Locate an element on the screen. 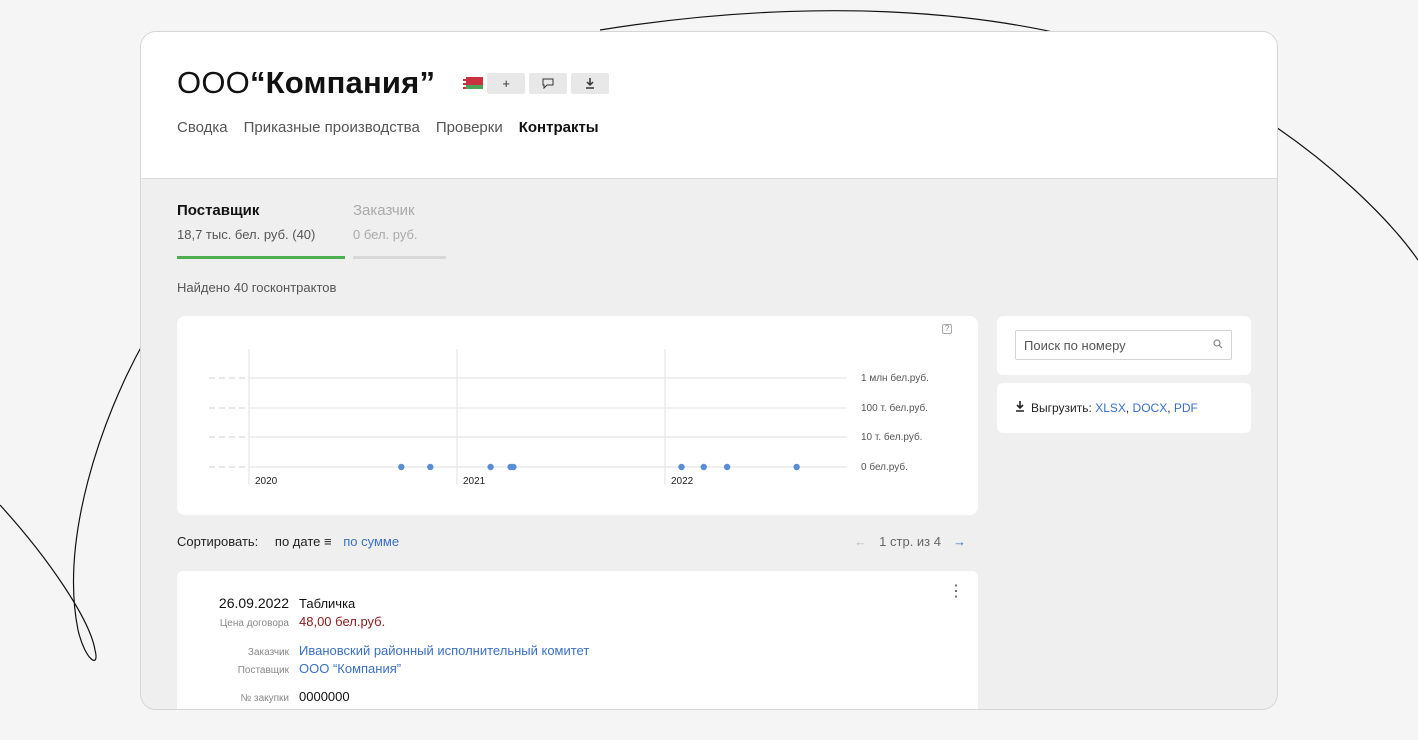 This screenshot has height=740, width=1418. search-panel is located at coordinates (1124, 345).